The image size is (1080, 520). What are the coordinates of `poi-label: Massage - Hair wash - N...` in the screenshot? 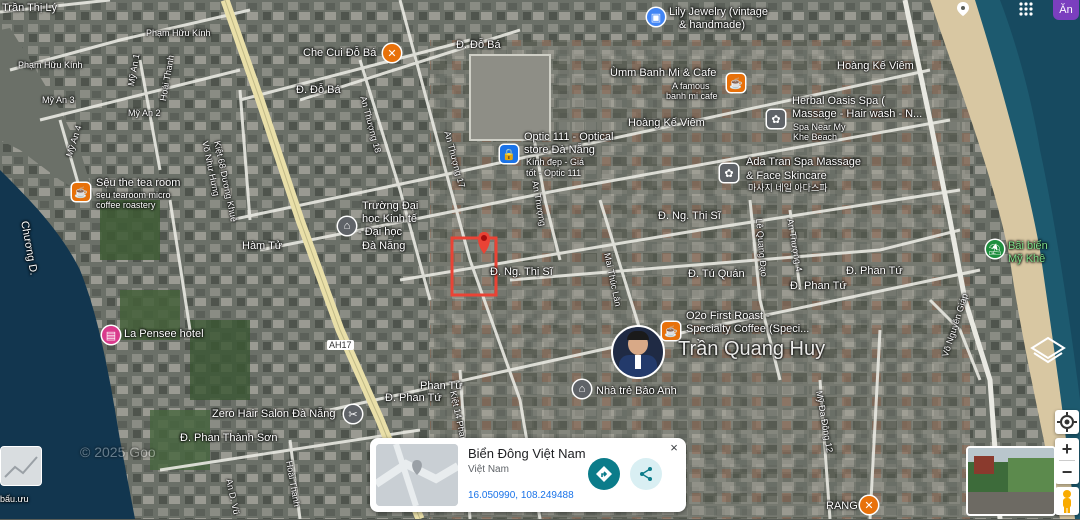 It's located at (857, 114).